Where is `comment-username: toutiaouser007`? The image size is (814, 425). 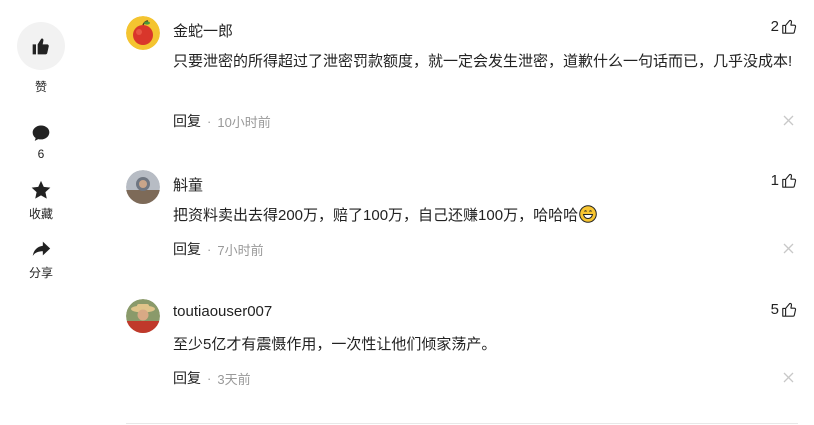
comment-username: toutiaouser007 is located at coordinates (222, 311).